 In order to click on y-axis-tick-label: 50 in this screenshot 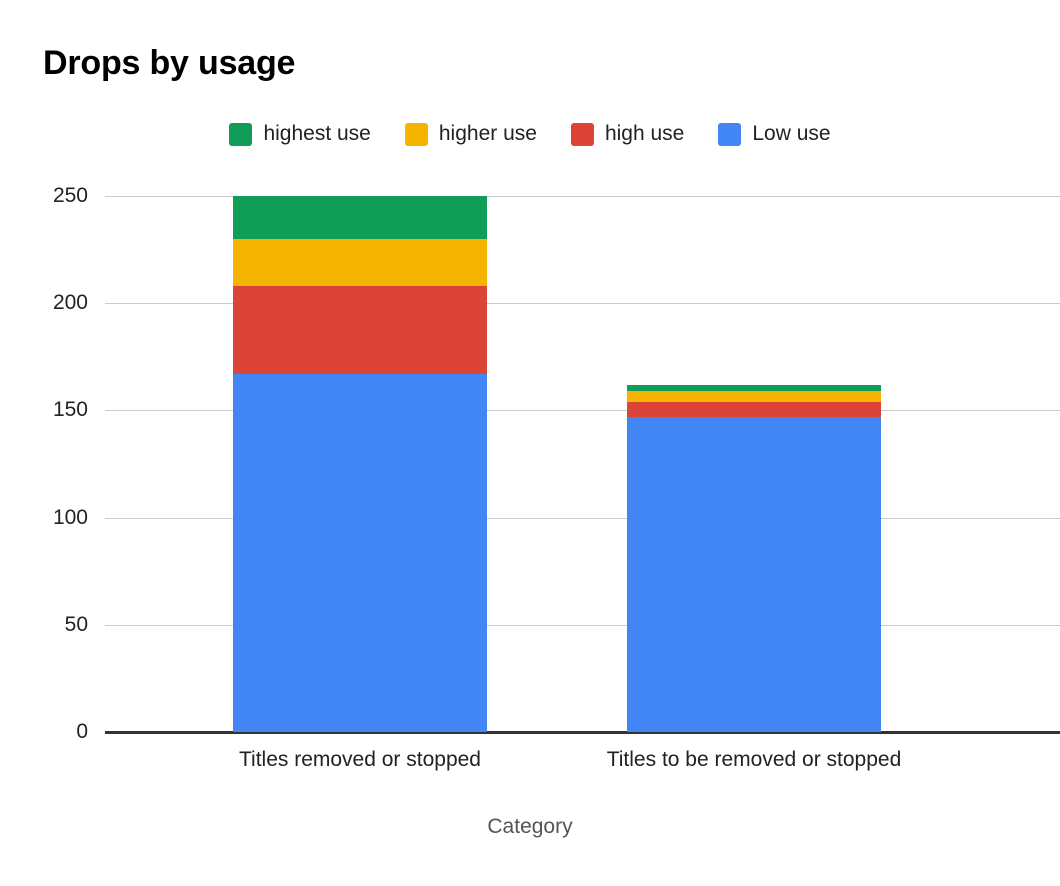, I will do `click(76, 624)`.